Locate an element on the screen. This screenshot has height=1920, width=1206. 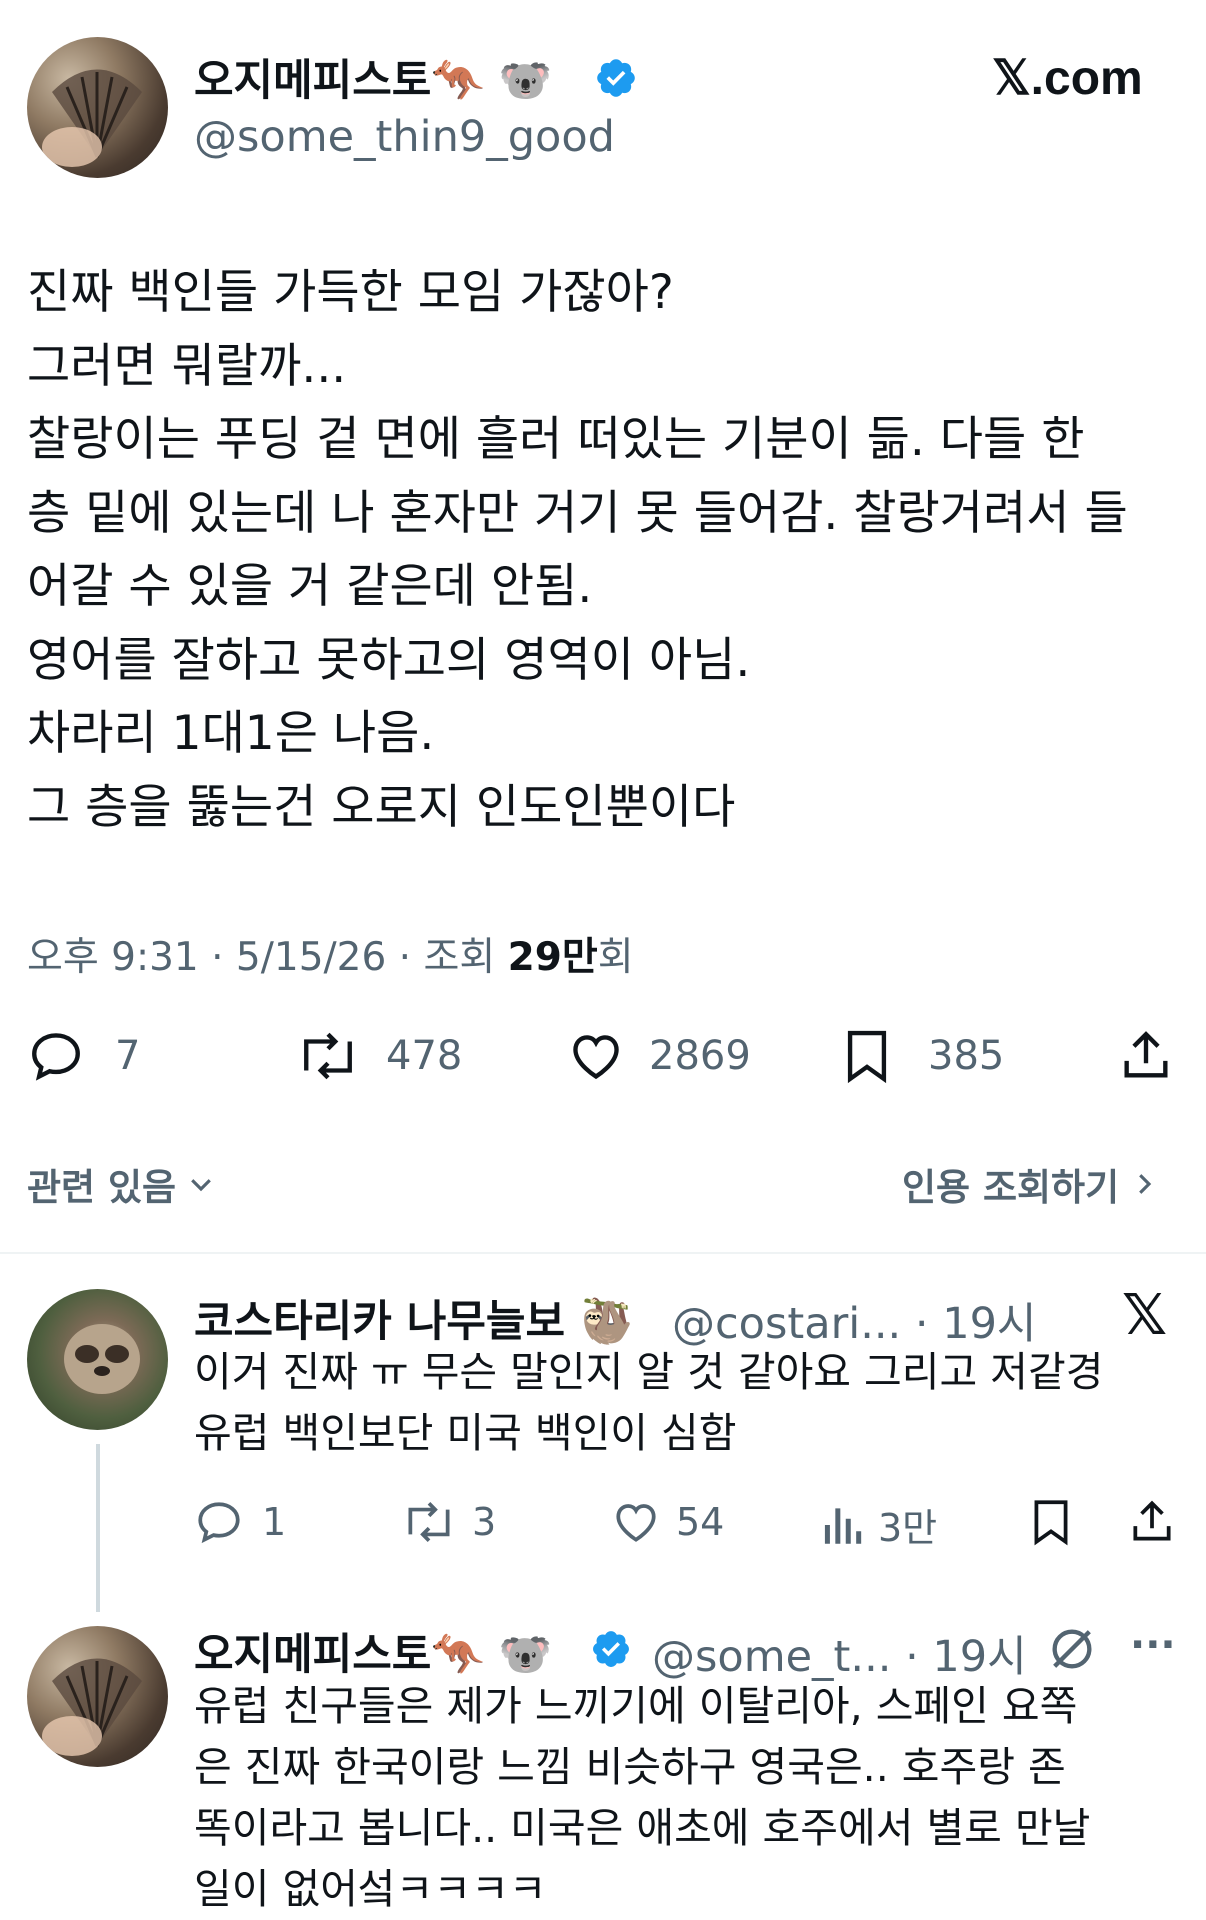
reply-author-name: 코스타리카 나무늘보 🦥 is located at coordinates (414, 1318).